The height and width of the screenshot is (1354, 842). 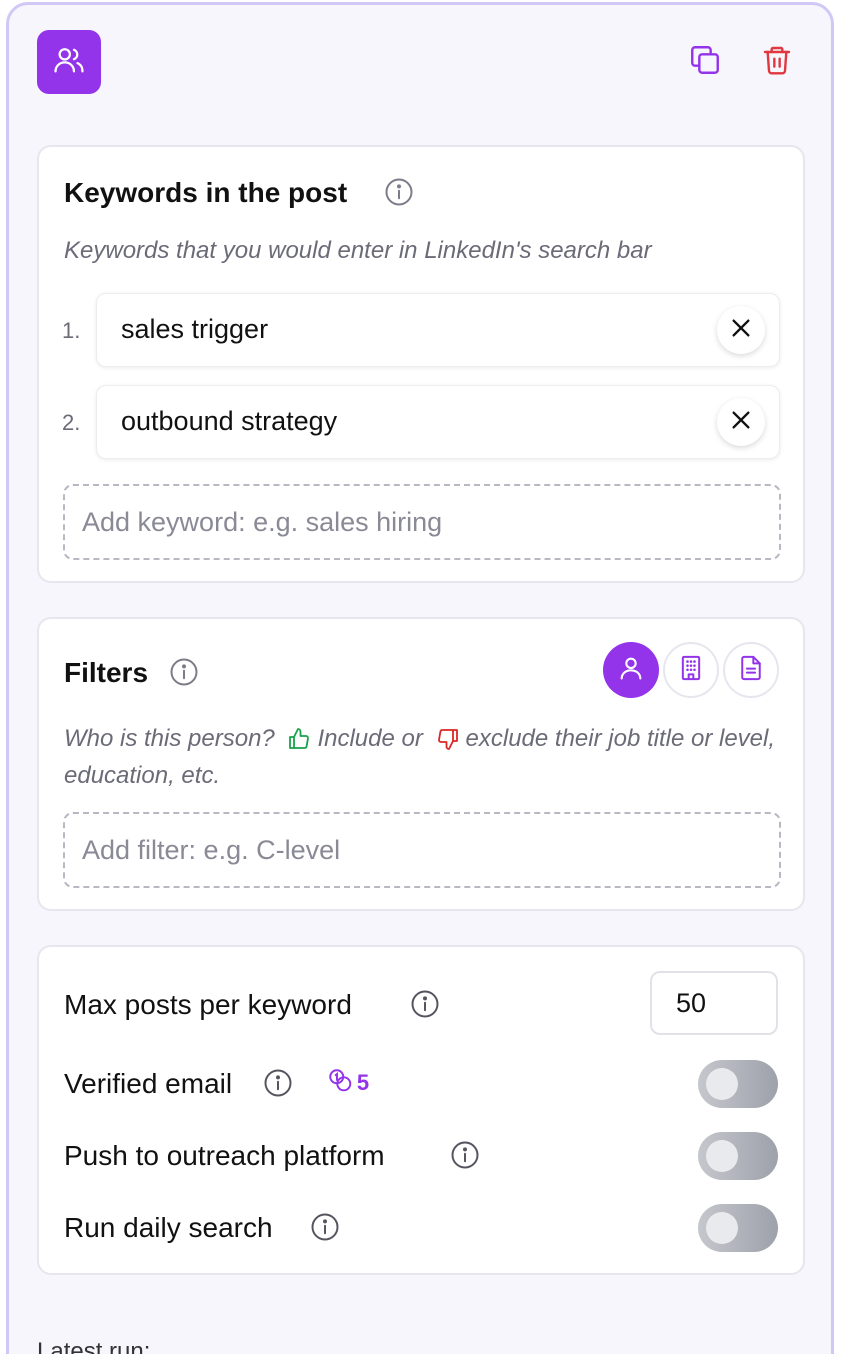 I want to click on filters-hint-question: Who is this person?, so click(x=169, y=738).